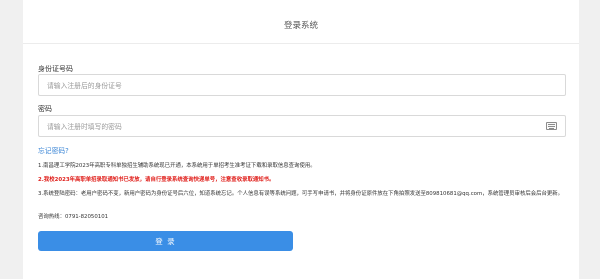 The image size is (600, 279). Describe the element at coordinates (301, 43) in the screenshot. I see `title-divider` at that location.